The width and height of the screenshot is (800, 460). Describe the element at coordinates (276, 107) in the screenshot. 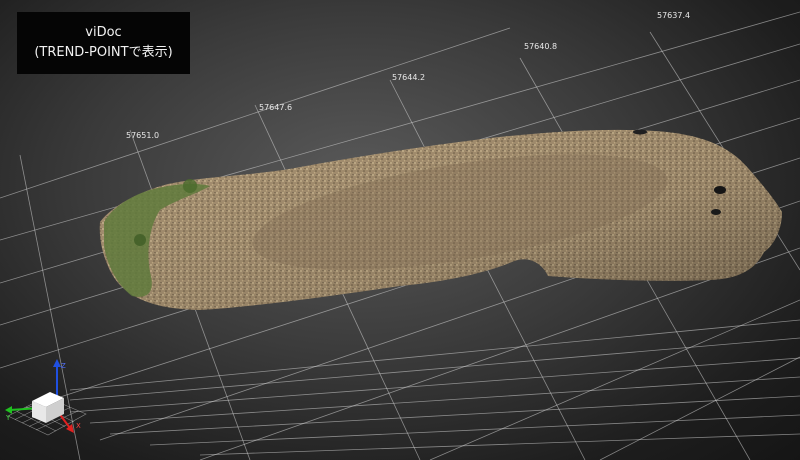

I see `grid-coordinate-label: 57647.6` at that location.